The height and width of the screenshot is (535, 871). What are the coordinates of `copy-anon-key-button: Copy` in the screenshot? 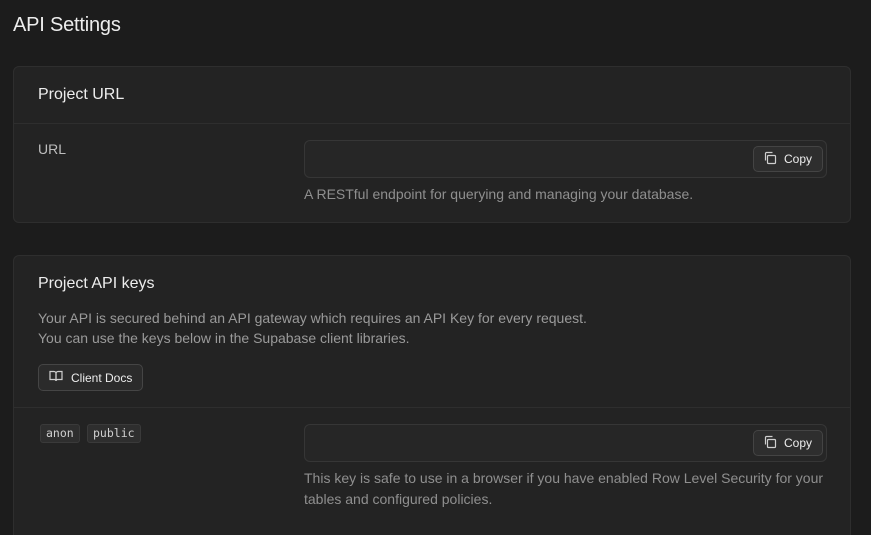 It's located at (787, 443).